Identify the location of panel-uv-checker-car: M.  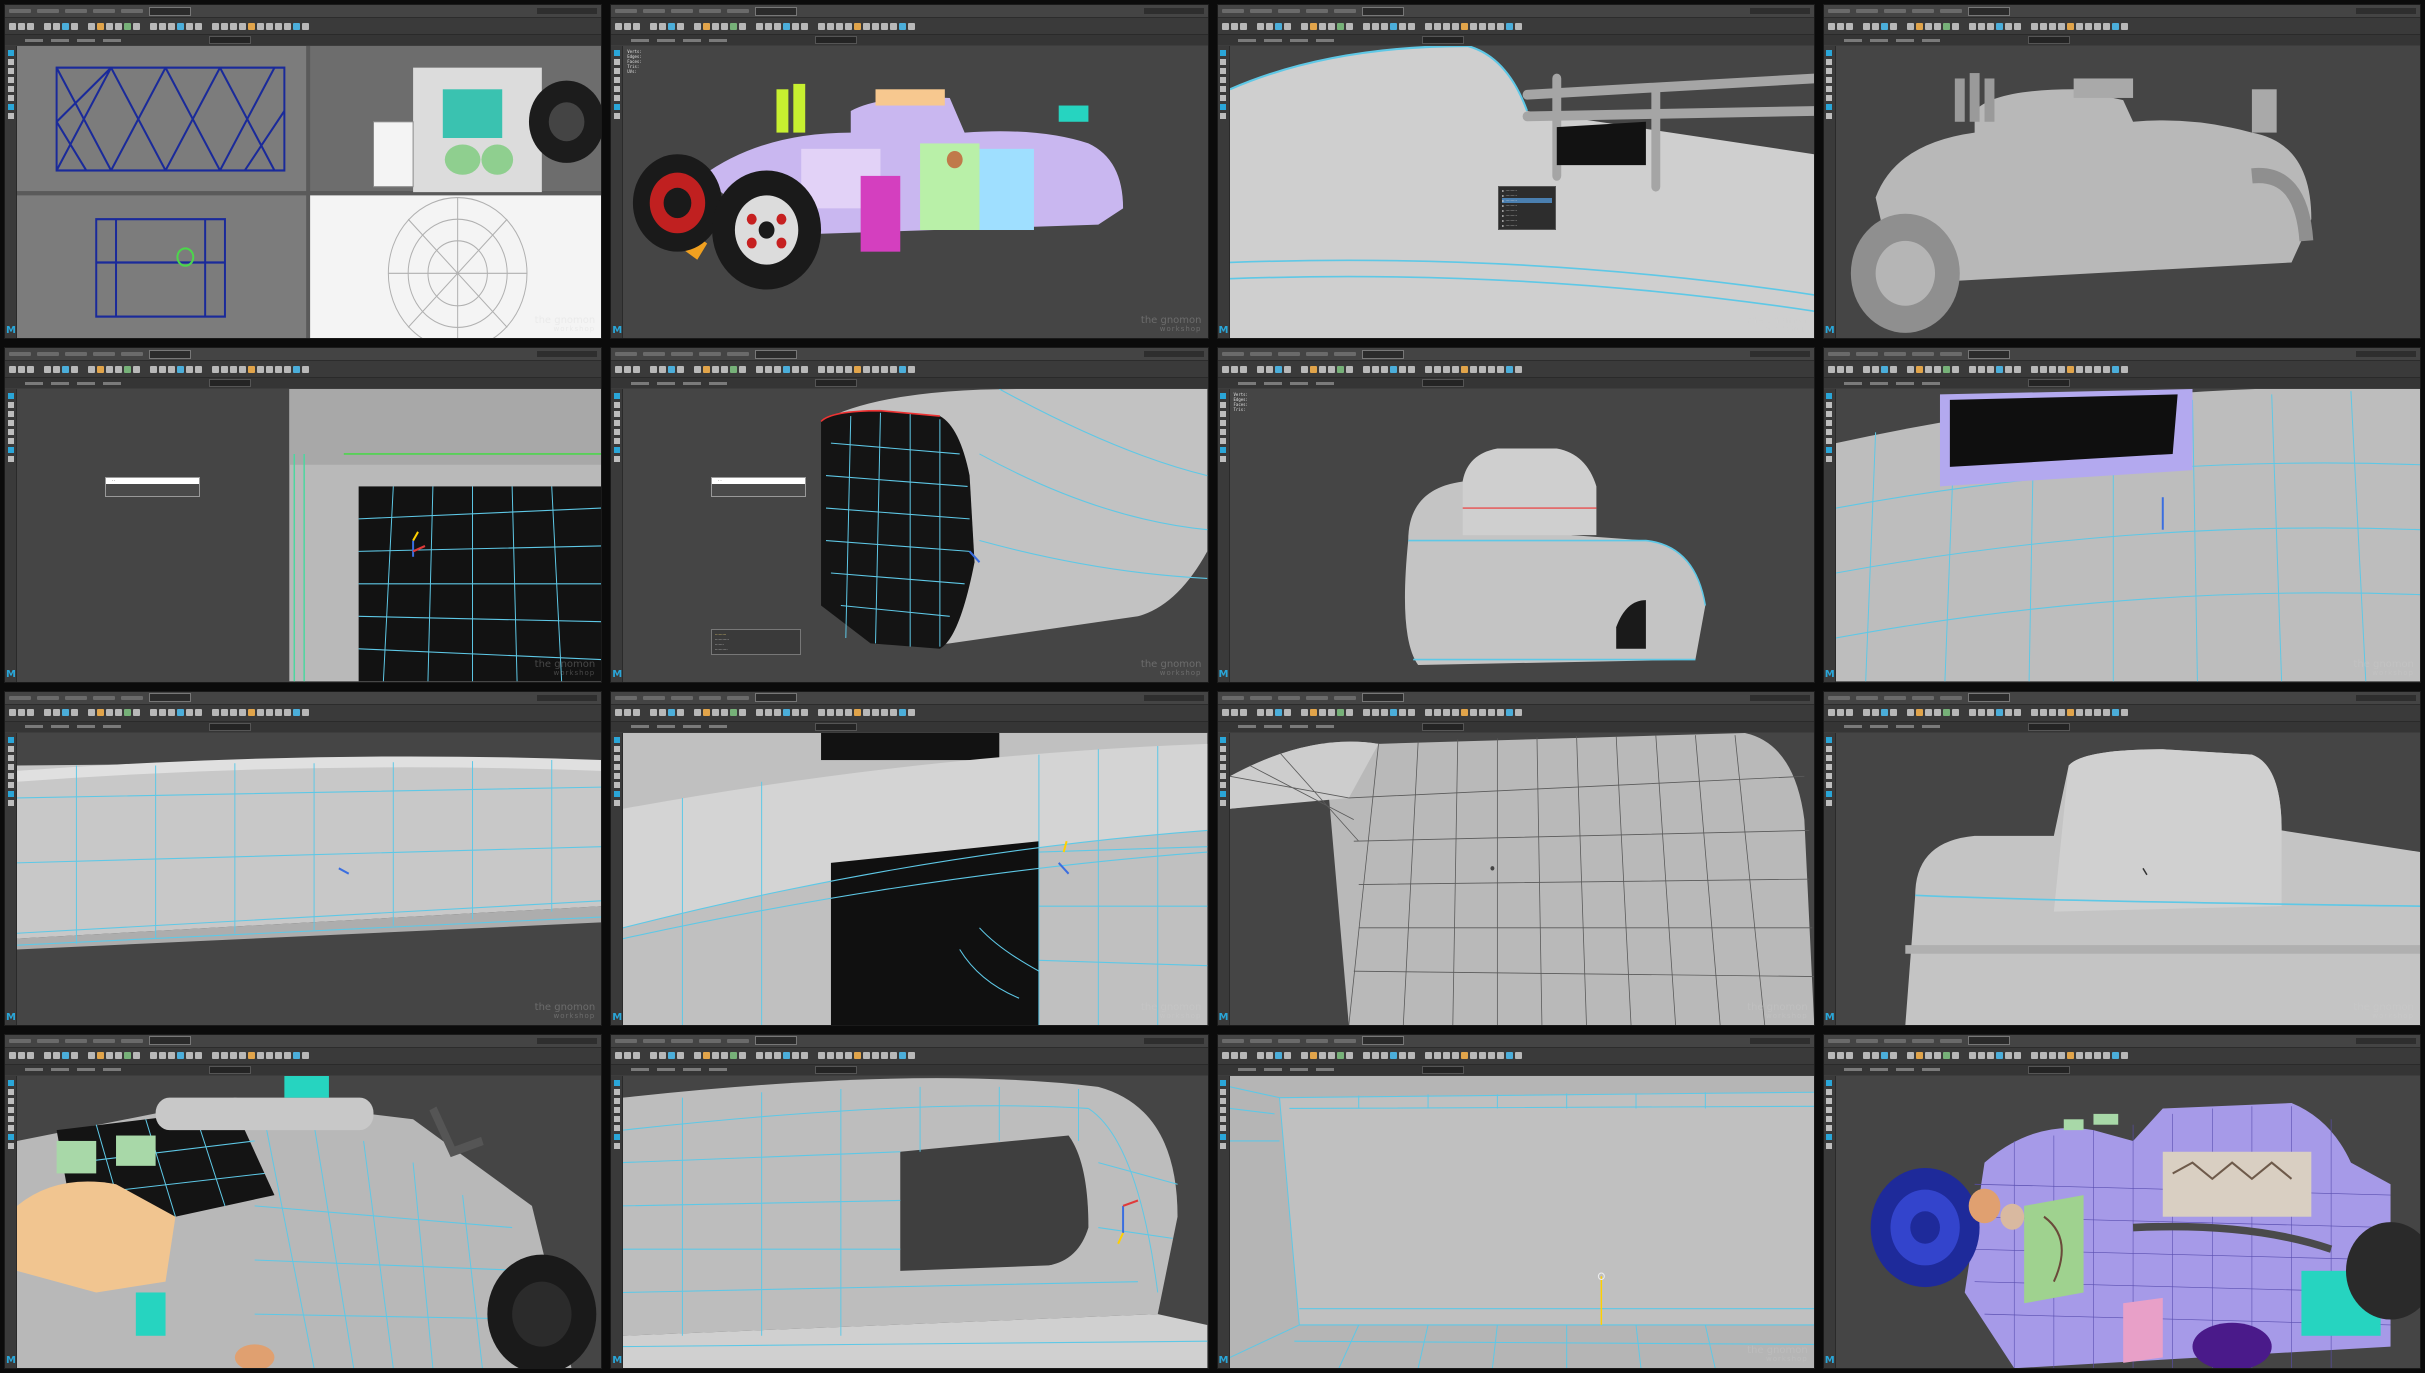
(2121, 1201).